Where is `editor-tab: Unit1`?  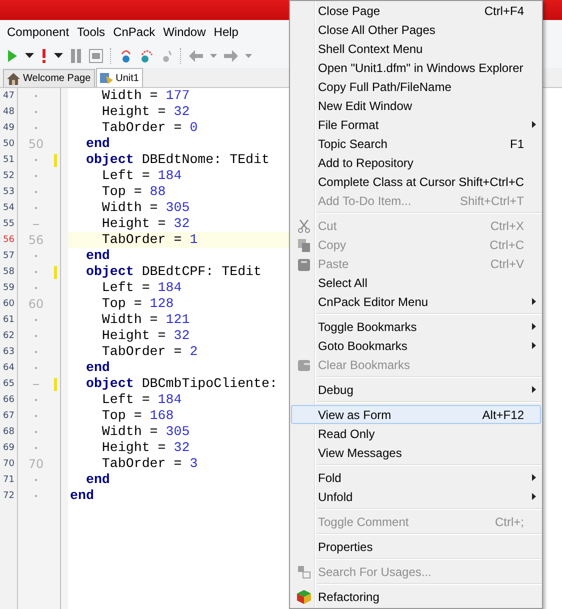 editor-tab: Unit1 is located at coordinates (119, 77).